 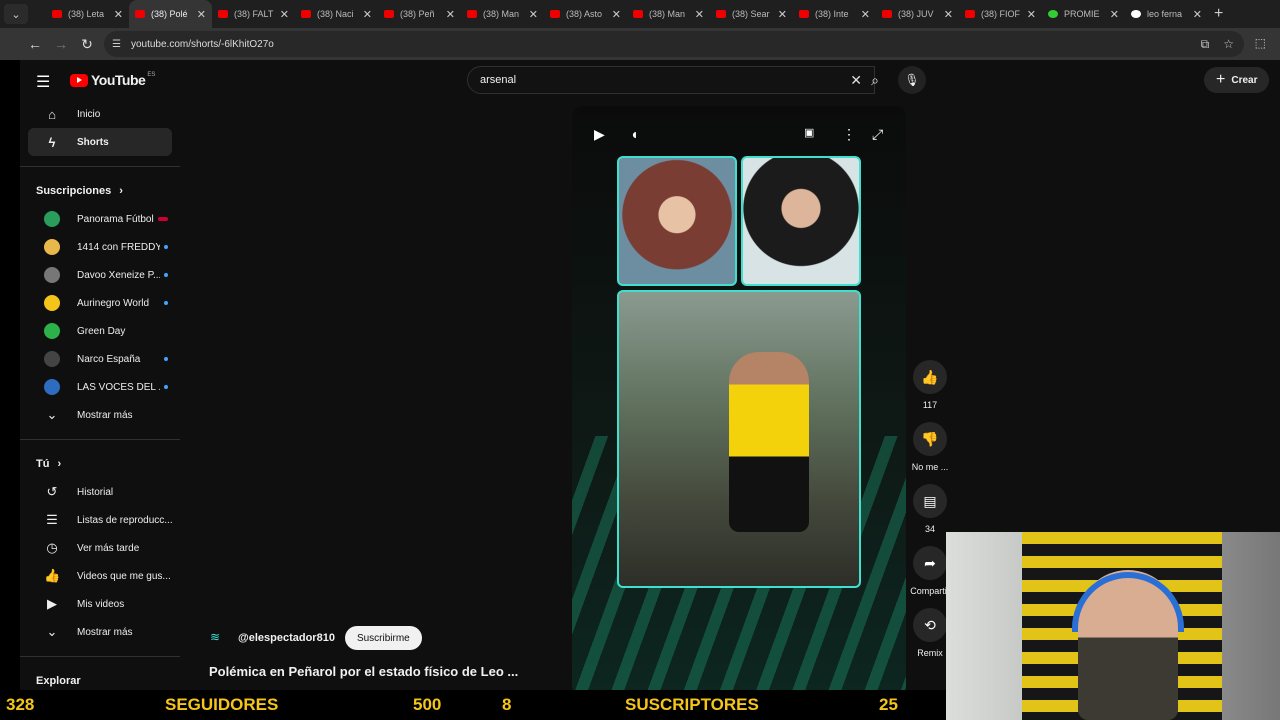 What do you see at coordinates (1244, 80) in the screenshot?
I see `create-label: Crear` at bounding box center [1244, 80].